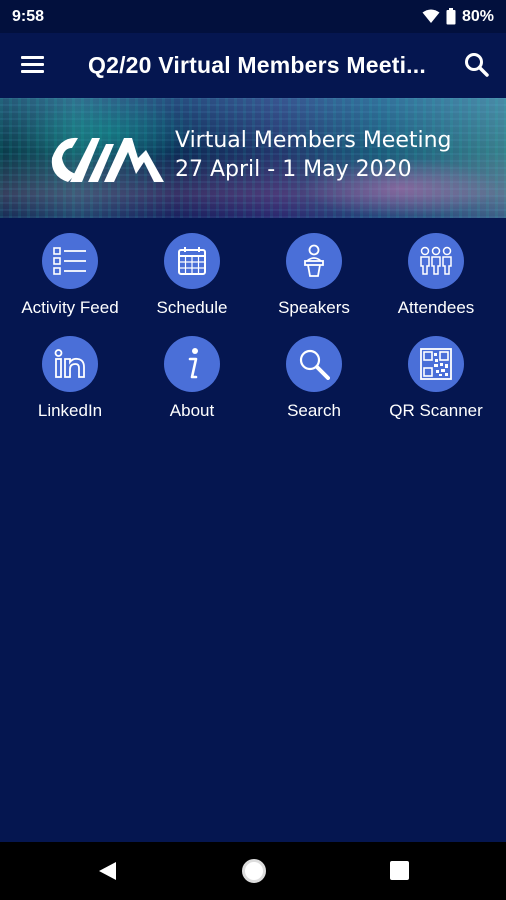 The width and height of the screenshot is (506, 900). Describe the element at coordinates (436, 364) in the screenshot. I see `qr-code-icon` at that location.